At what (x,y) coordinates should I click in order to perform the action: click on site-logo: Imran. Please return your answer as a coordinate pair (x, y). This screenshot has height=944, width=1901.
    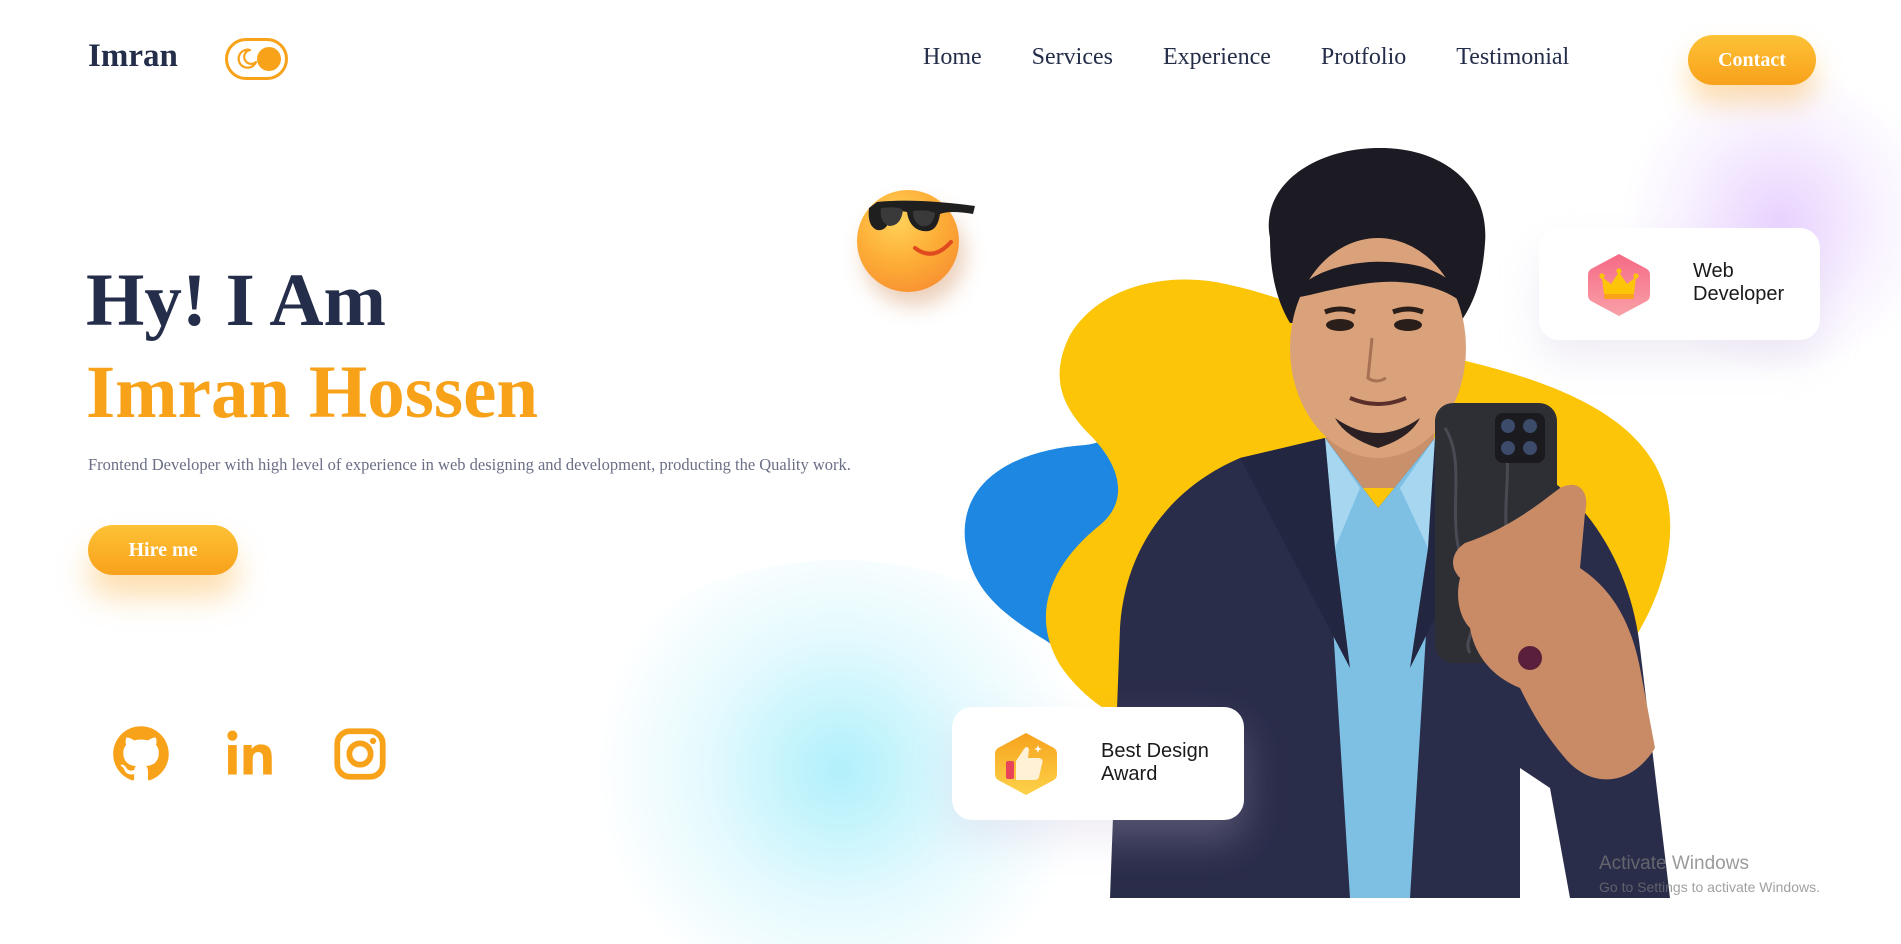
    Looking at the image, I should click on (133, 56).